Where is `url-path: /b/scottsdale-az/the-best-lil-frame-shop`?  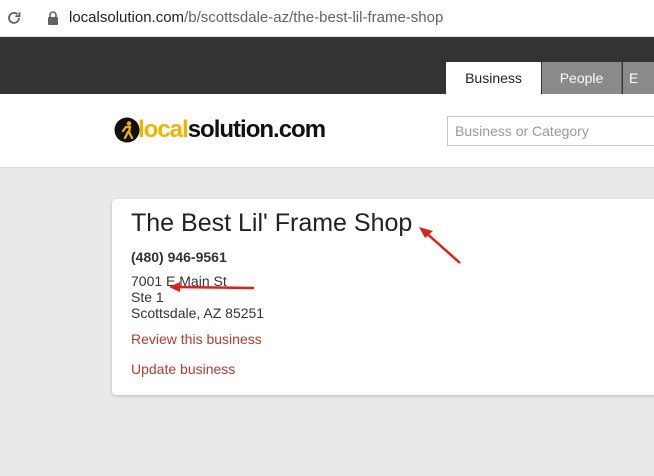
url-path: /b/scottsdale-az/the-best-lil-frame-shop is located at coordinates (314, 17).